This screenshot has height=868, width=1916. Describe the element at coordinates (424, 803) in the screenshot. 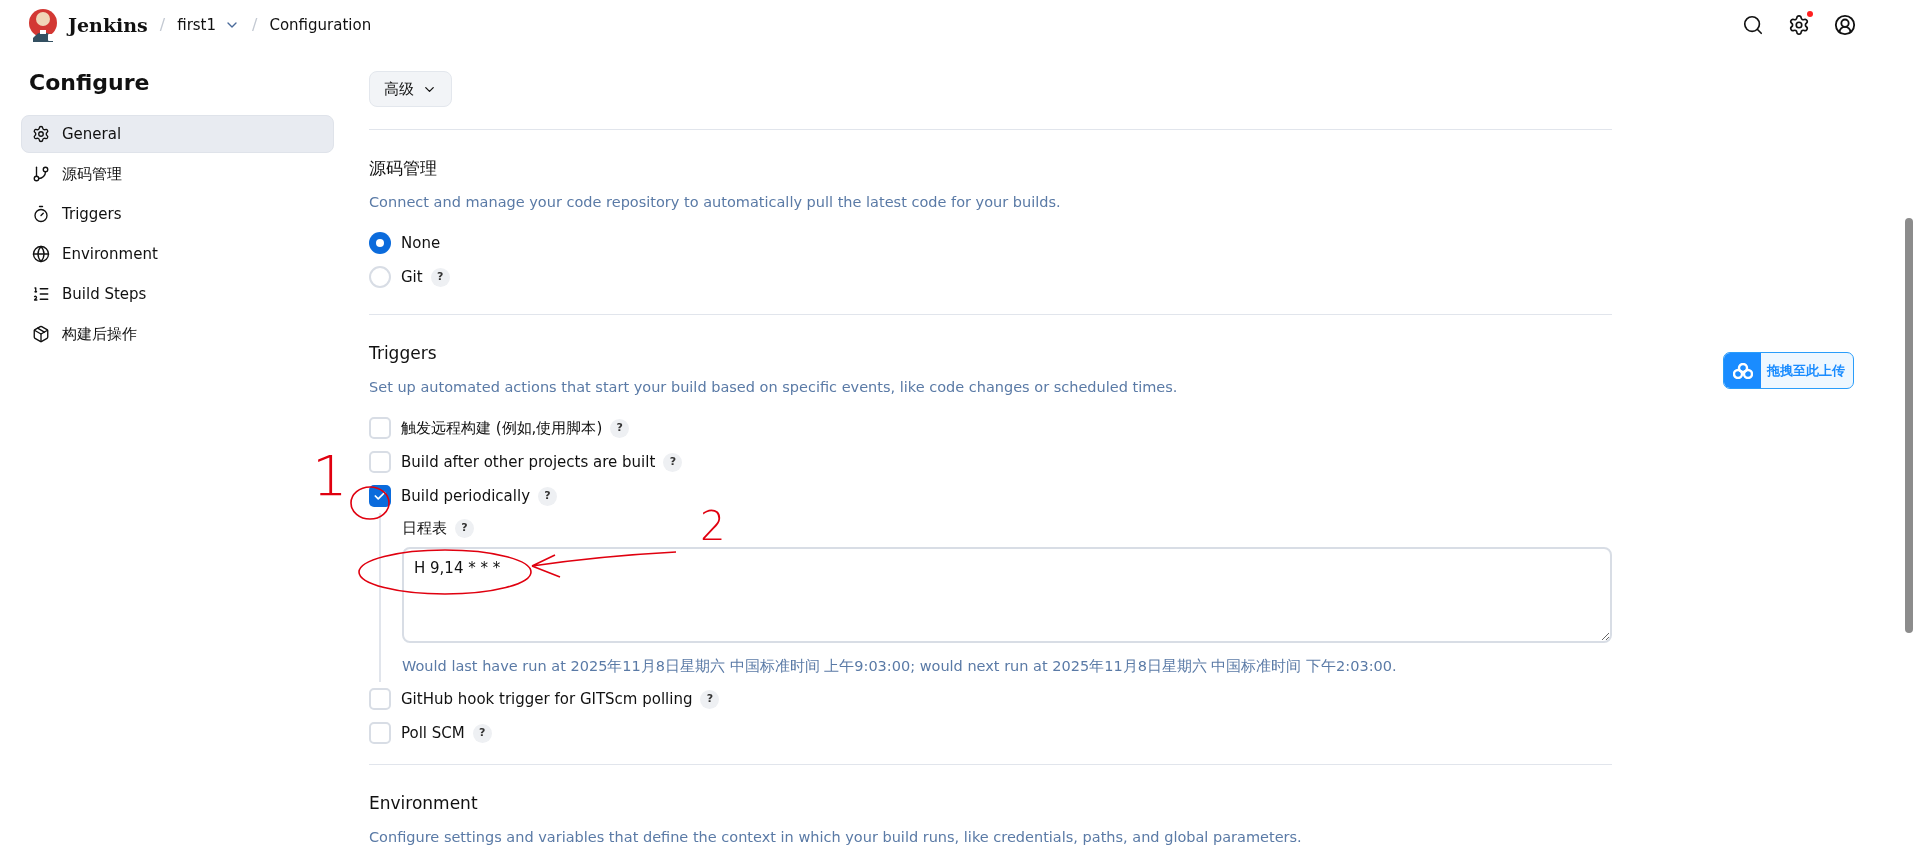

I see `section-title: Environment` at that location.